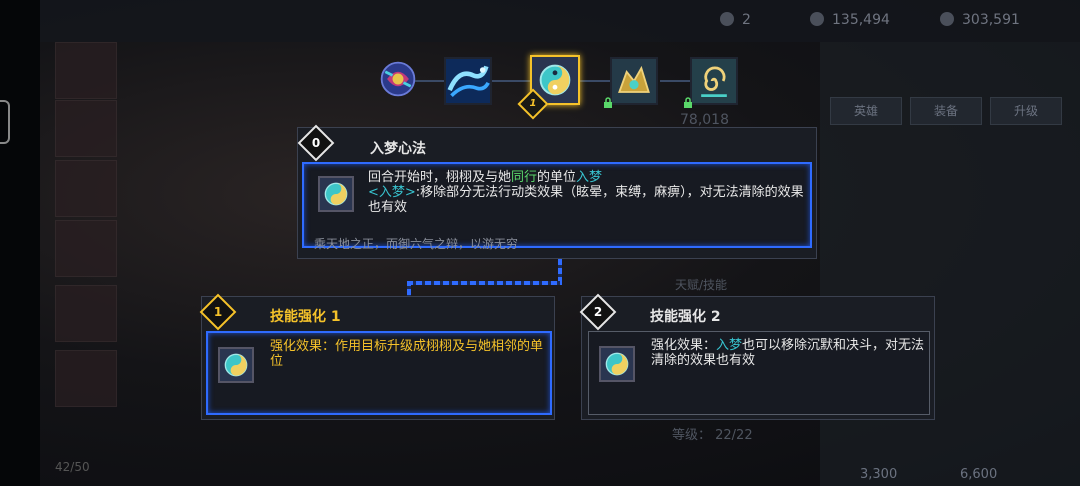  What do you see at coordinates (398, 149) in the screenshot?
I see `main-skill-title: 入梦心法` at bounding box center [398, 149].